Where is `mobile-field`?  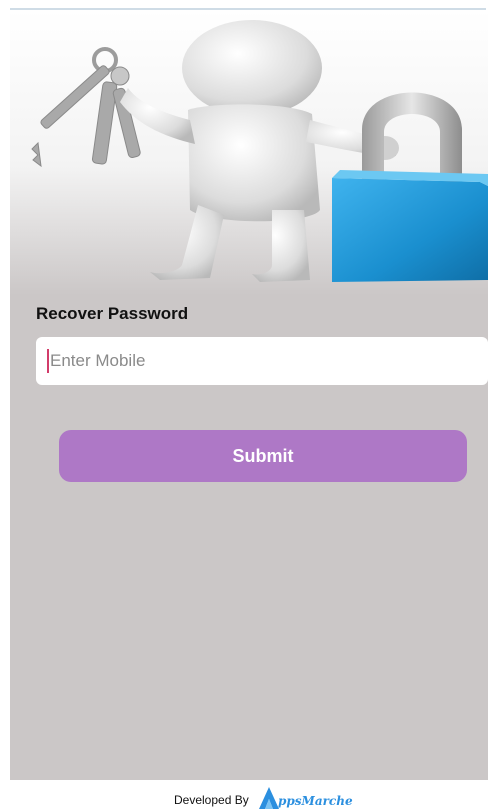 mobile-field is located at coordinates (262, 361).